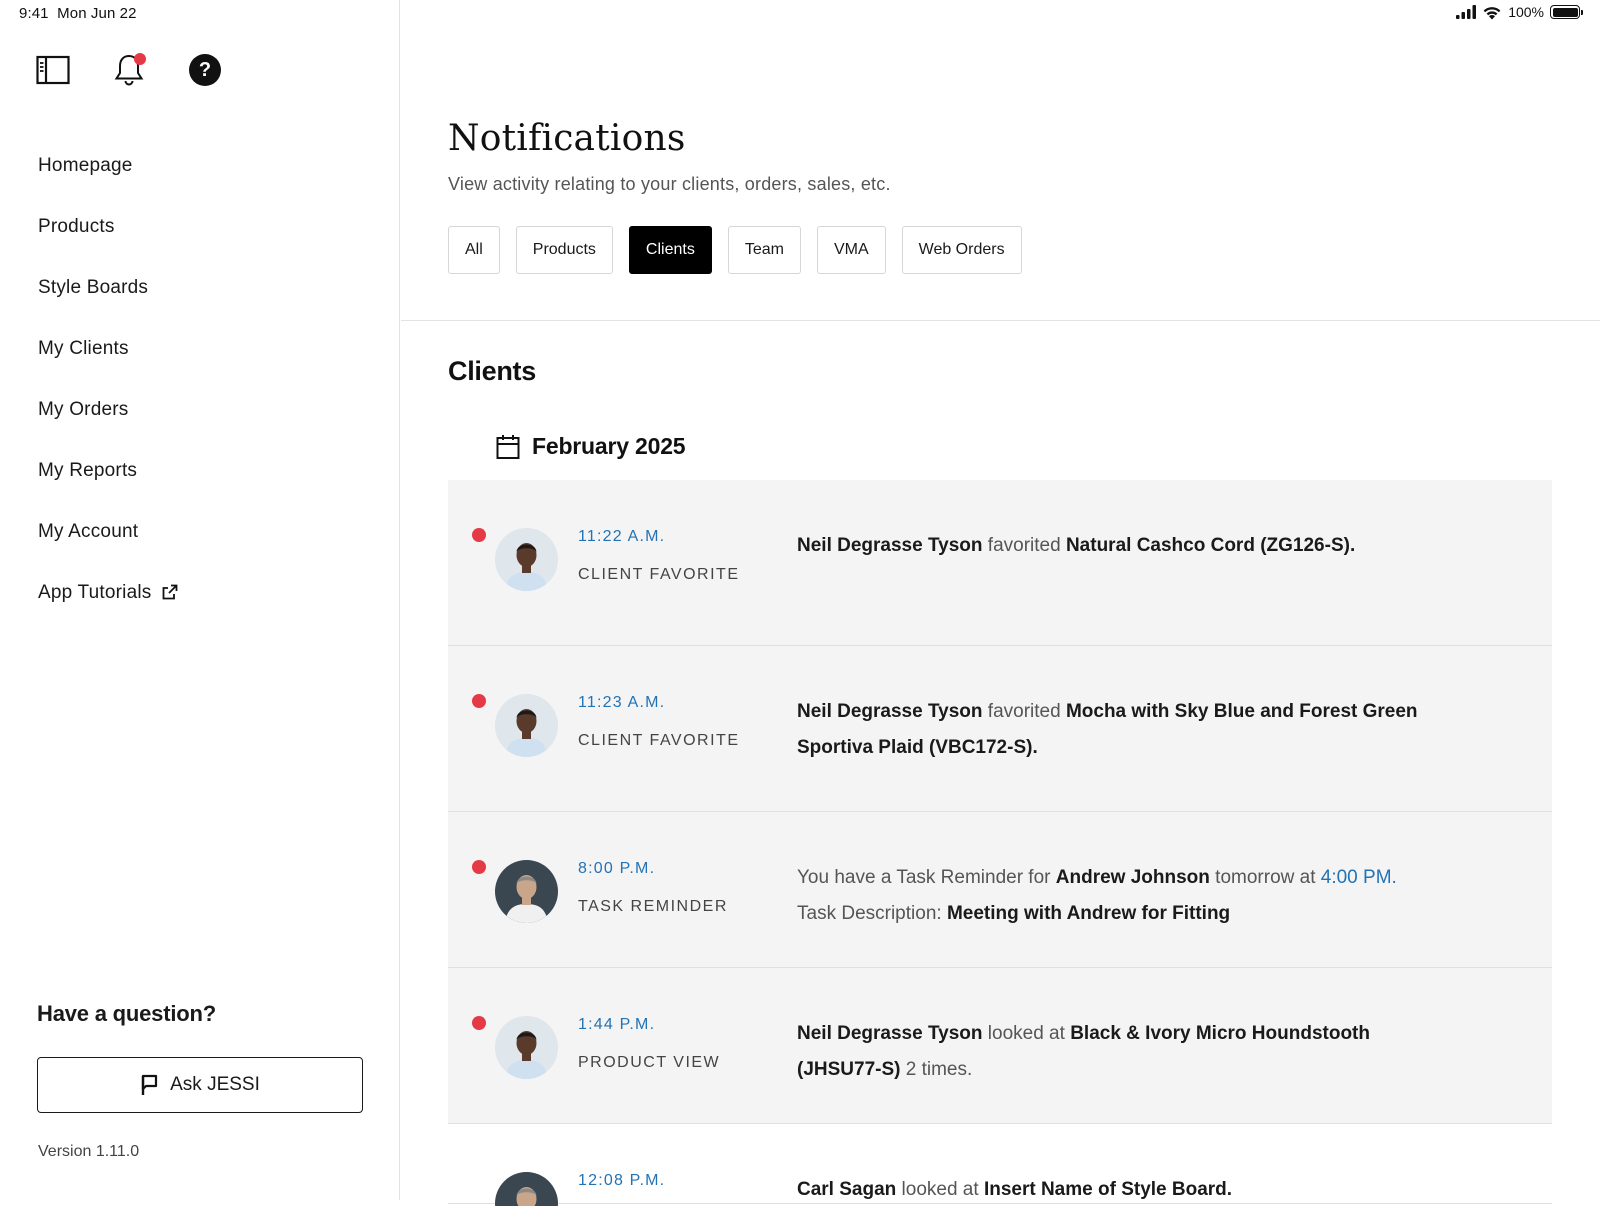 The width and height of the screenshot is (1600, 1206). I want to click on sidebar-item-app-tutorials: App Tutorials, so click(108, 605).